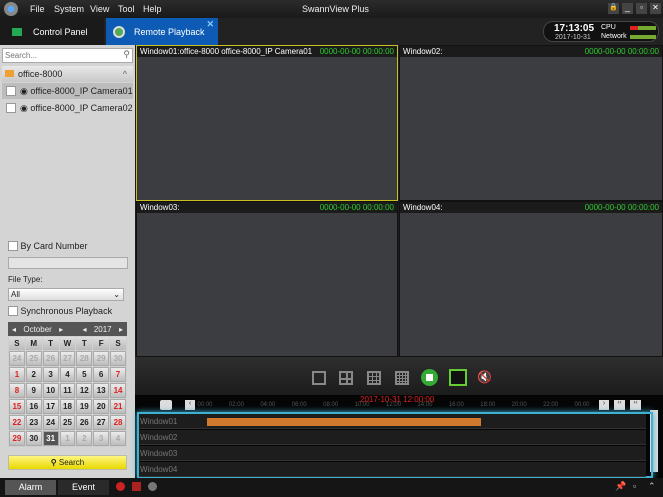 The height and width of the screenshot is (497, 663). Describe the element at coordinates (121, 329) in the screenshot. I see `next-year-button: ▸` at that location.